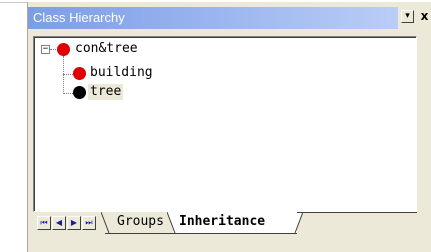  Describe the element at coordinates (222, 221) in the screenshot. I see `tab-inheritance-label: Inheritance` at that location.